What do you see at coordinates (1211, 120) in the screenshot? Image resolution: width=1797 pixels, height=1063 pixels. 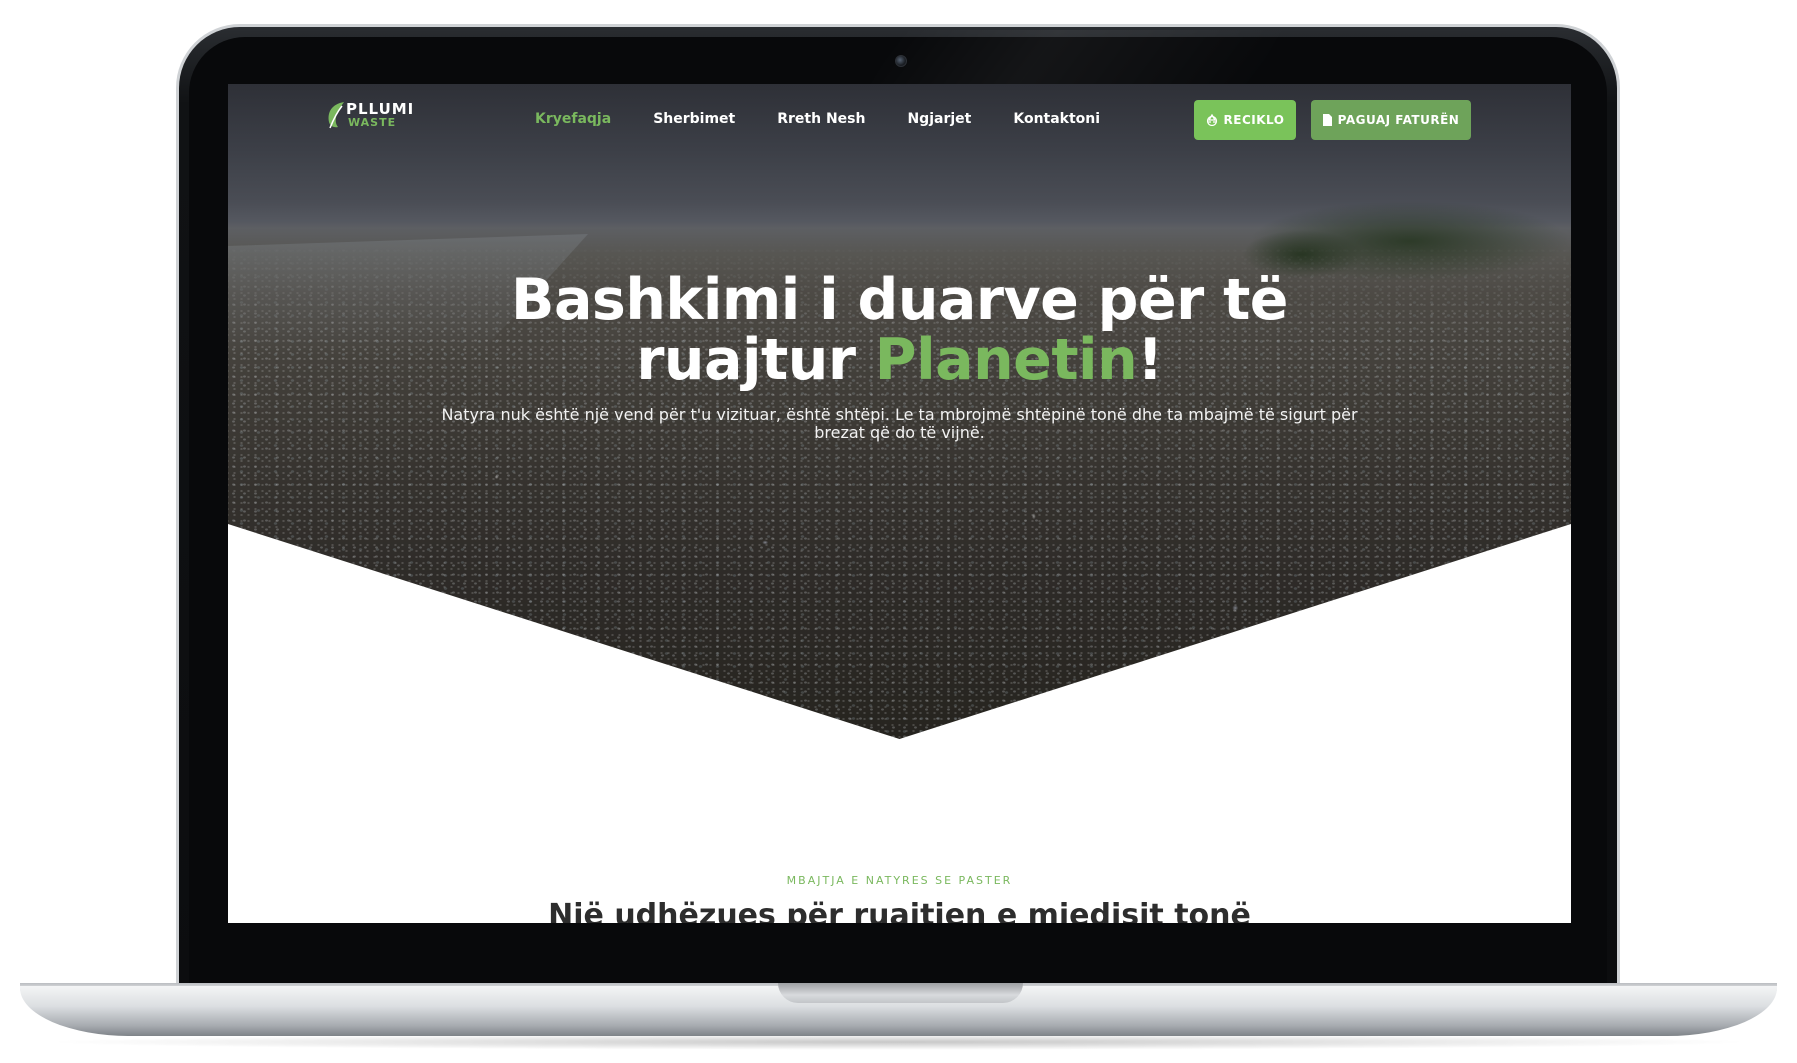 I see `recycle-icon` at bounding box center [1211, 120].